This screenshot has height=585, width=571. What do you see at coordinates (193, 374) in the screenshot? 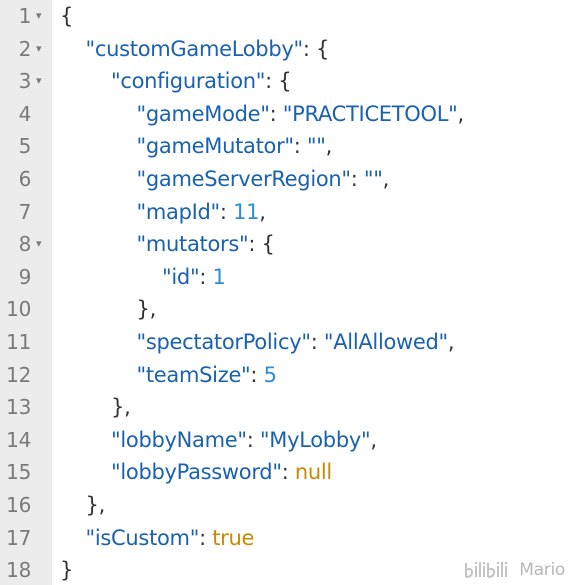
I see `json-key: "teamSize"` at bounding box center [193, 374].